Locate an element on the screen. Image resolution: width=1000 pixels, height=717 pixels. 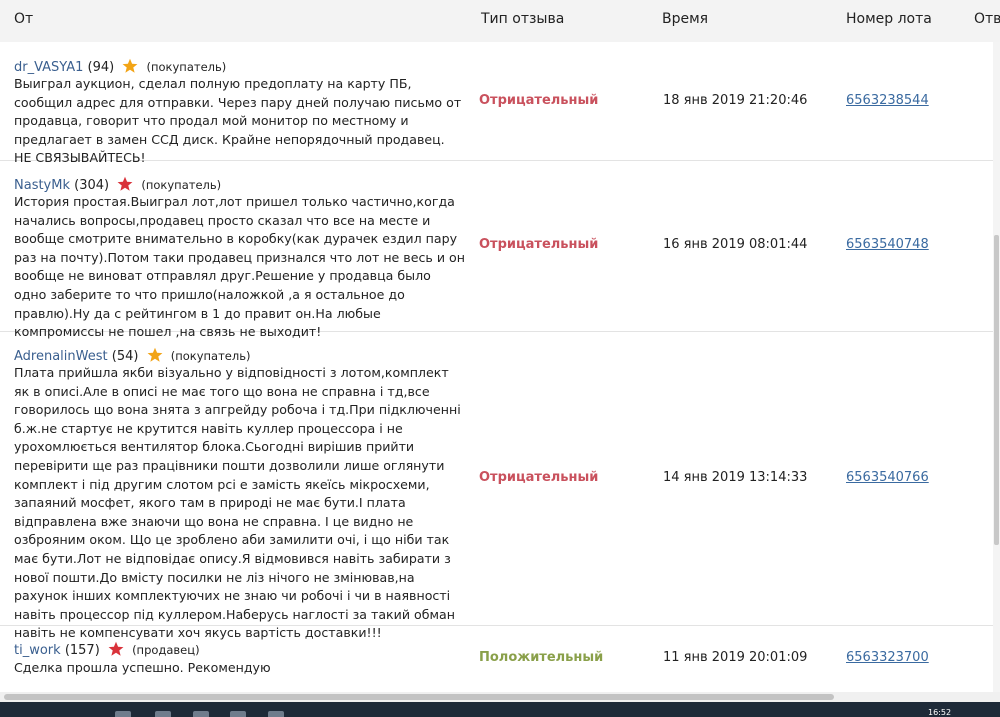
lot-link: 6563540748 is located at coordinates (887, 244).